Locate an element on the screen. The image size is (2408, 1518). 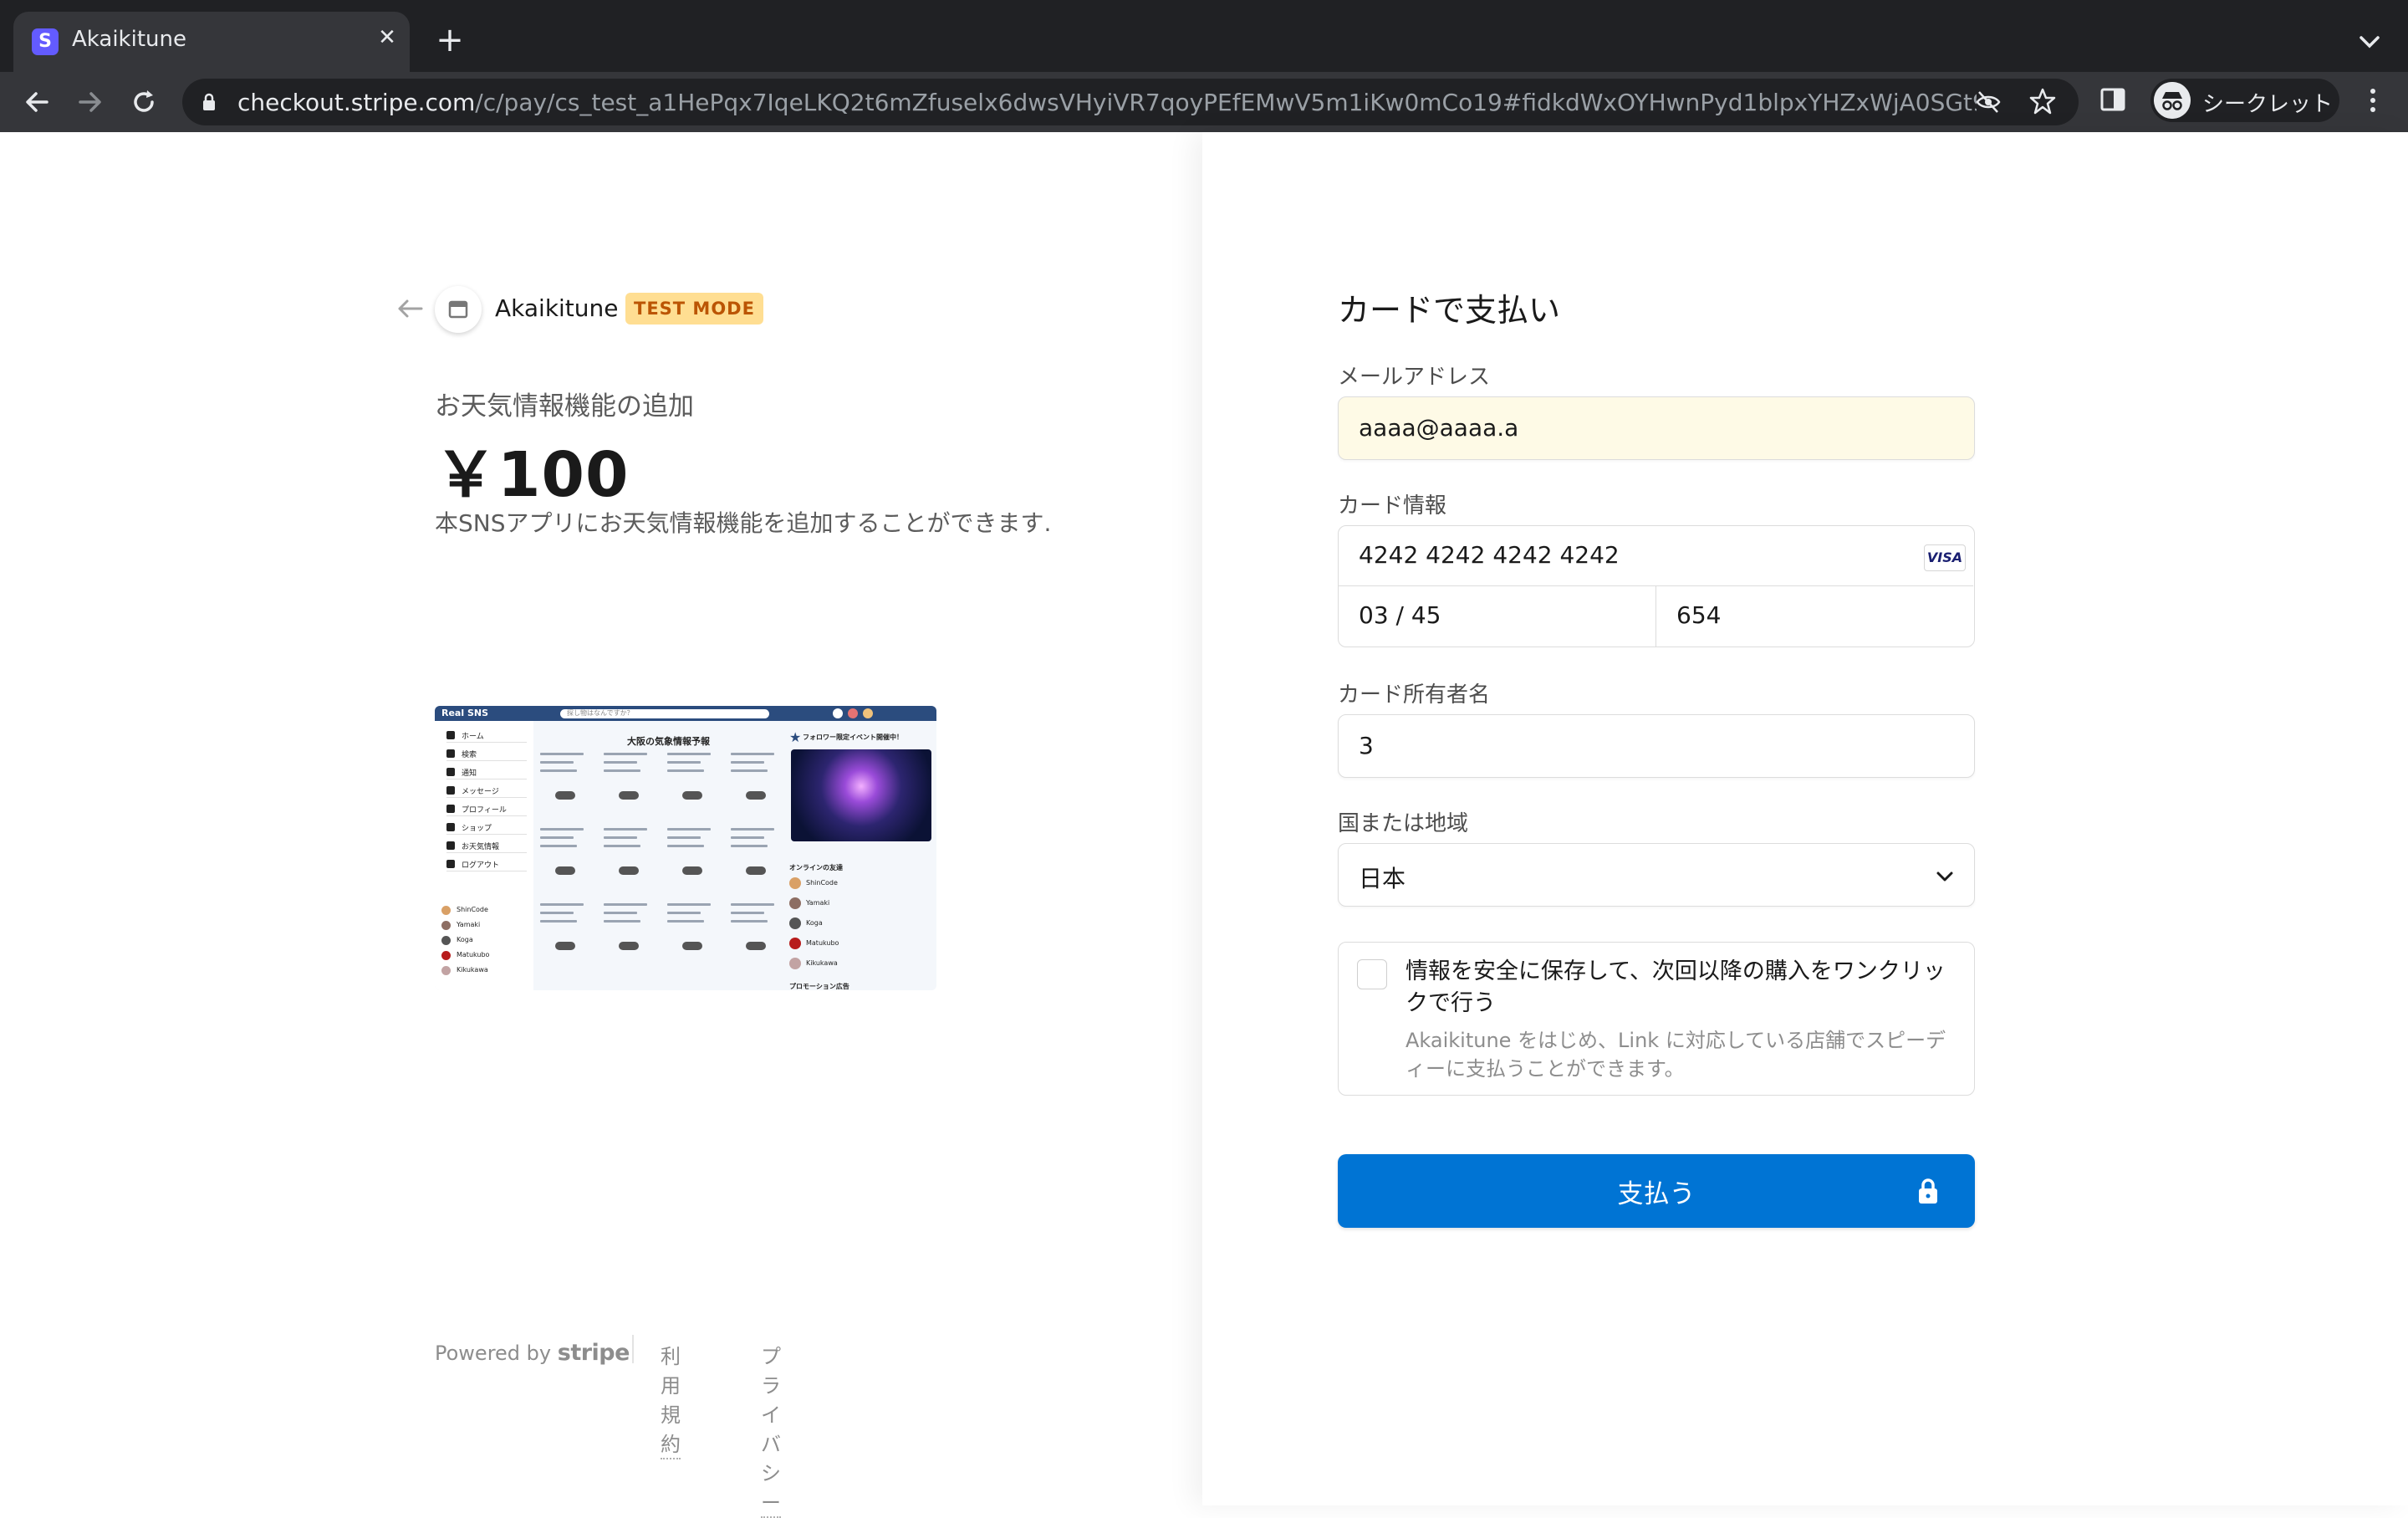
preview-nav-item: ショップ is located at coordinates (487, 827).